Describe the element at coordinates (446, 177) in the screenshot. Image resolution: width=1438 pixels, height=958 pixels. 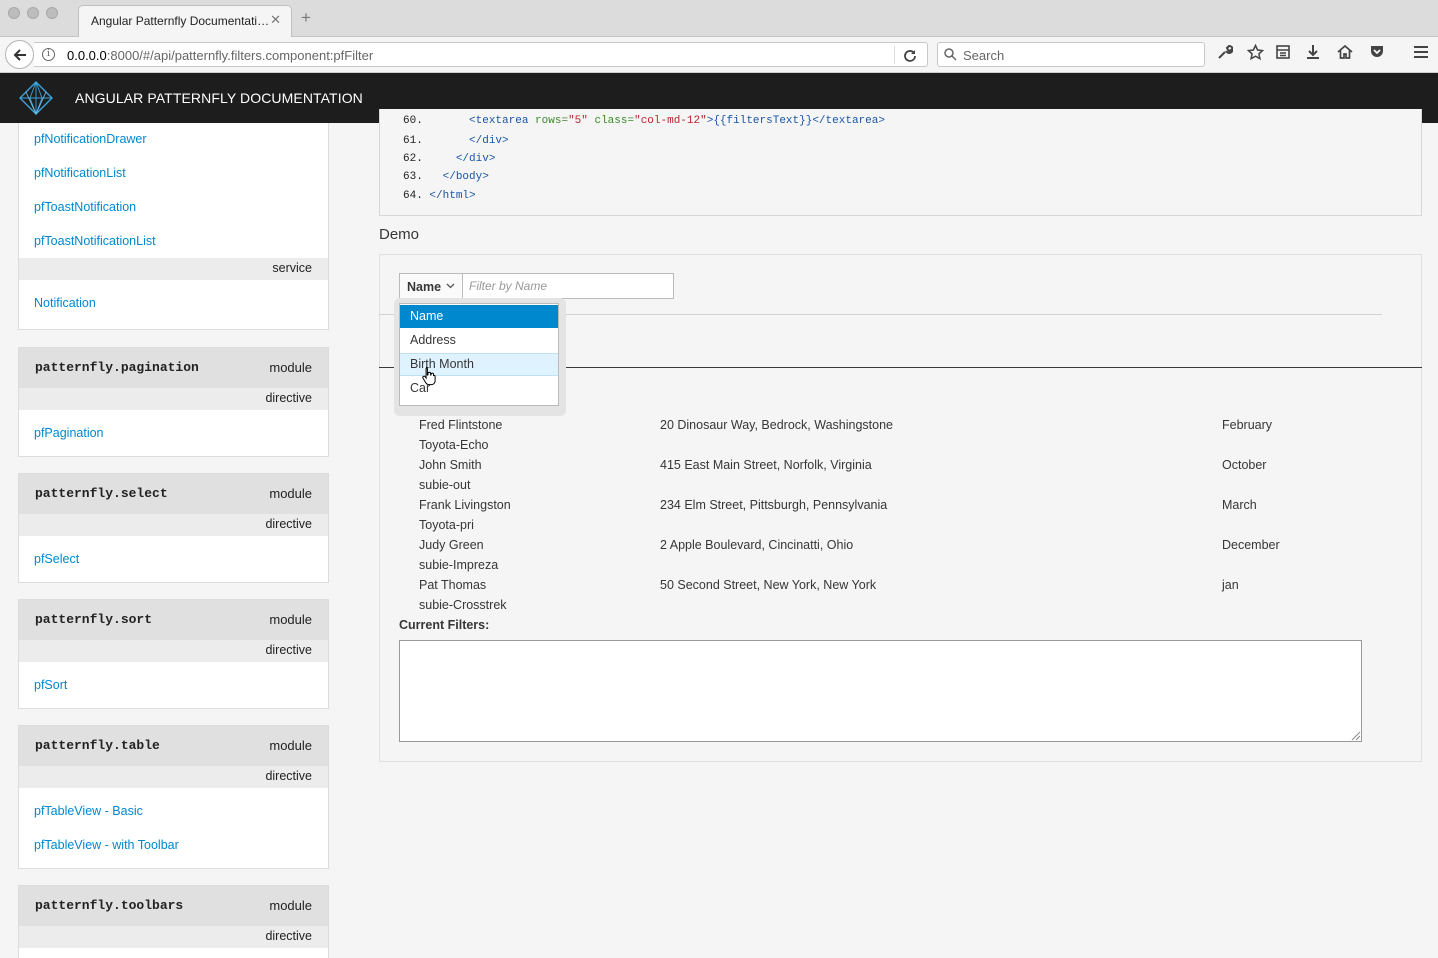
I see `code-line-63: 63. </body>` at that location.